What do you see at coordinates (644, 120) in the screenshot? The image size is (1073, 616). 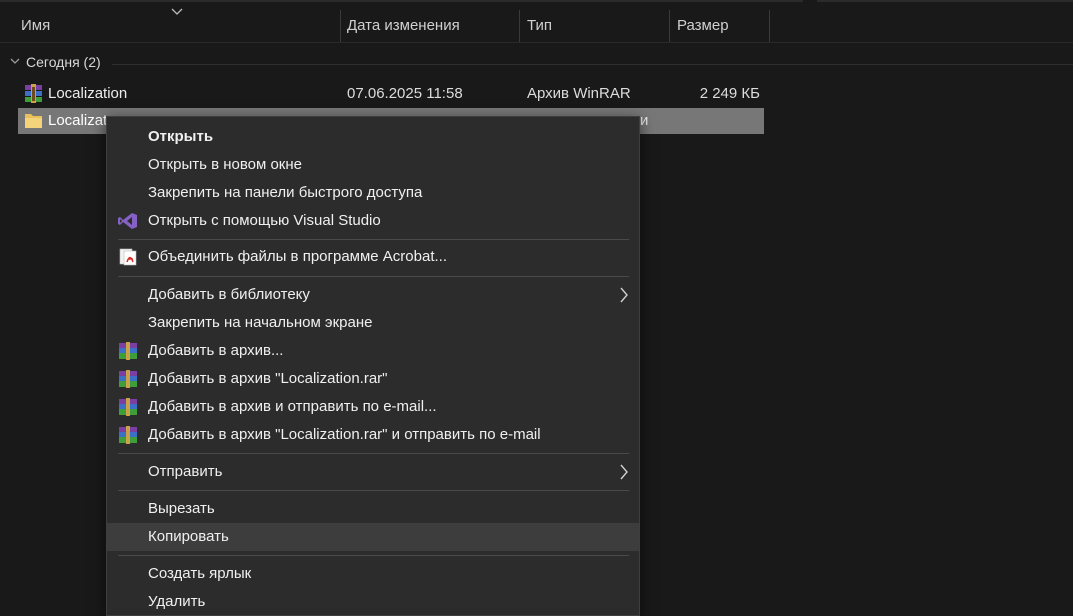 I see `file-type-partial: и` at bounding box center [644, 120].